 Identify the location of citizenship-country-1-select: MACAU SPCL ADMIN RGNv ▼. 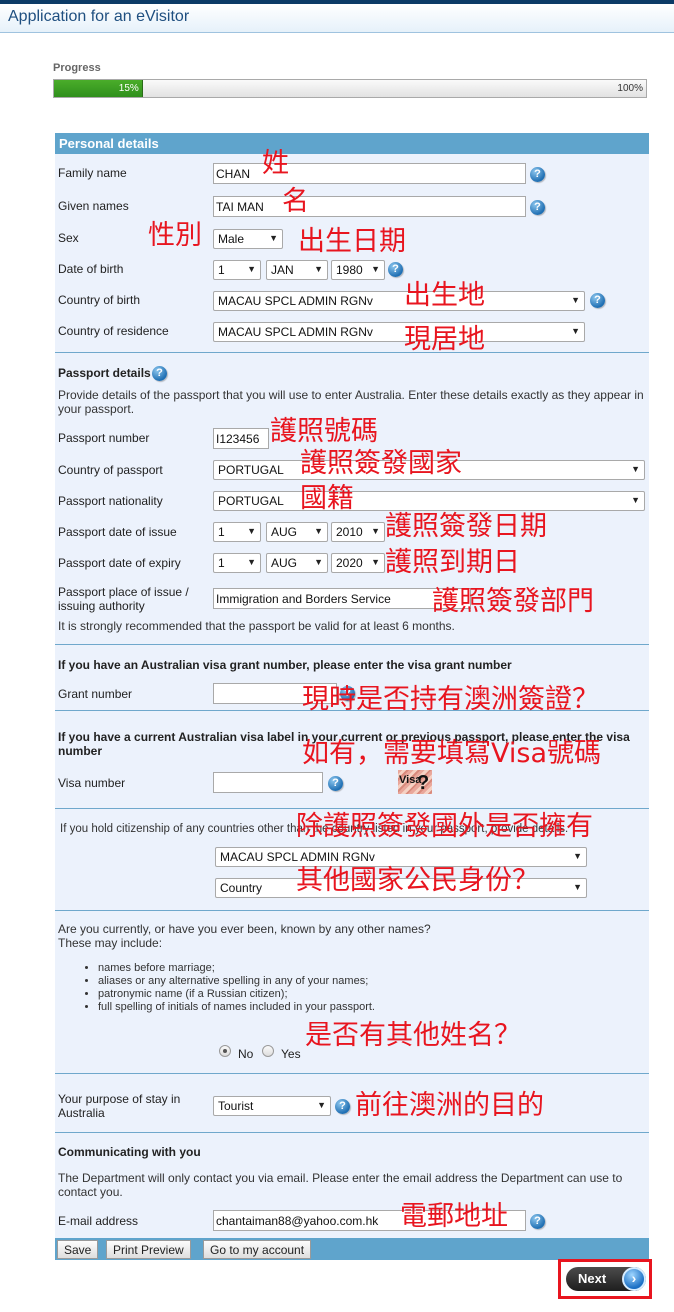
(401, 857).